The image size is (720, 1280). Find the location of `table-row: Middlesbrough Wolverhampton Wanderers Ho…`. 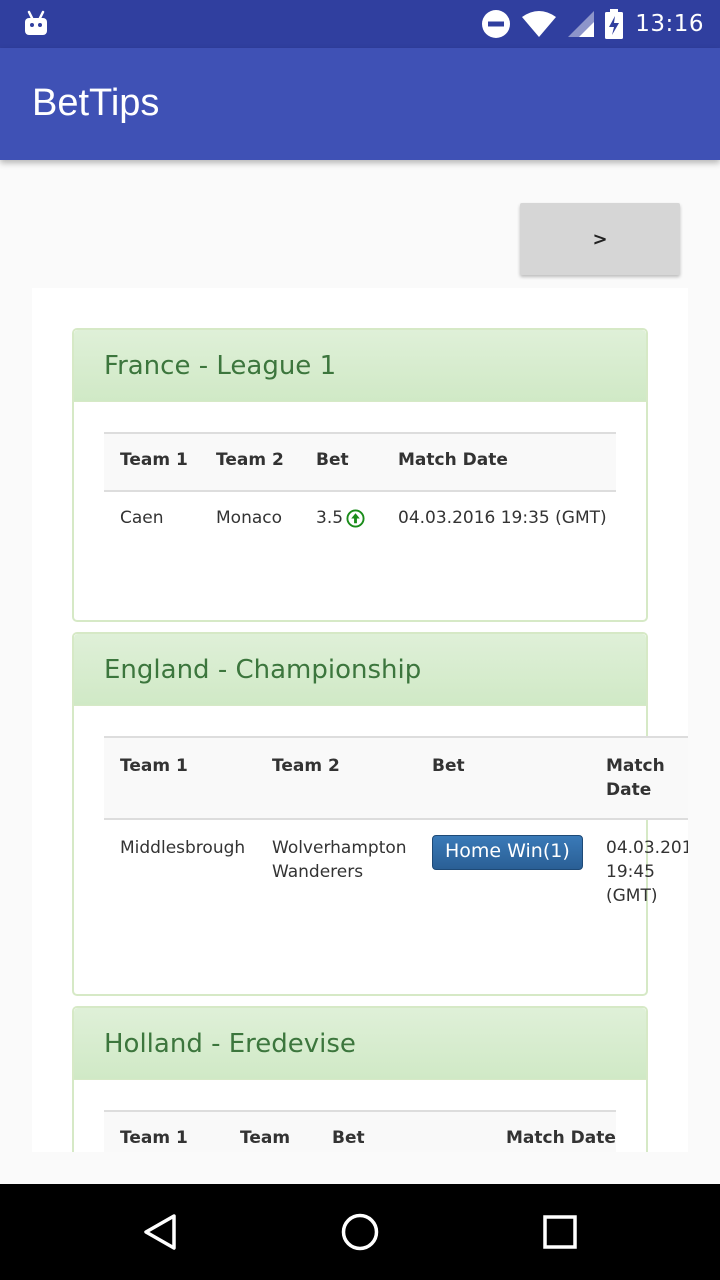

table-row: Middlesbrough Wolverhampton Wanderers Ho… is located at coordinates (396, 863).